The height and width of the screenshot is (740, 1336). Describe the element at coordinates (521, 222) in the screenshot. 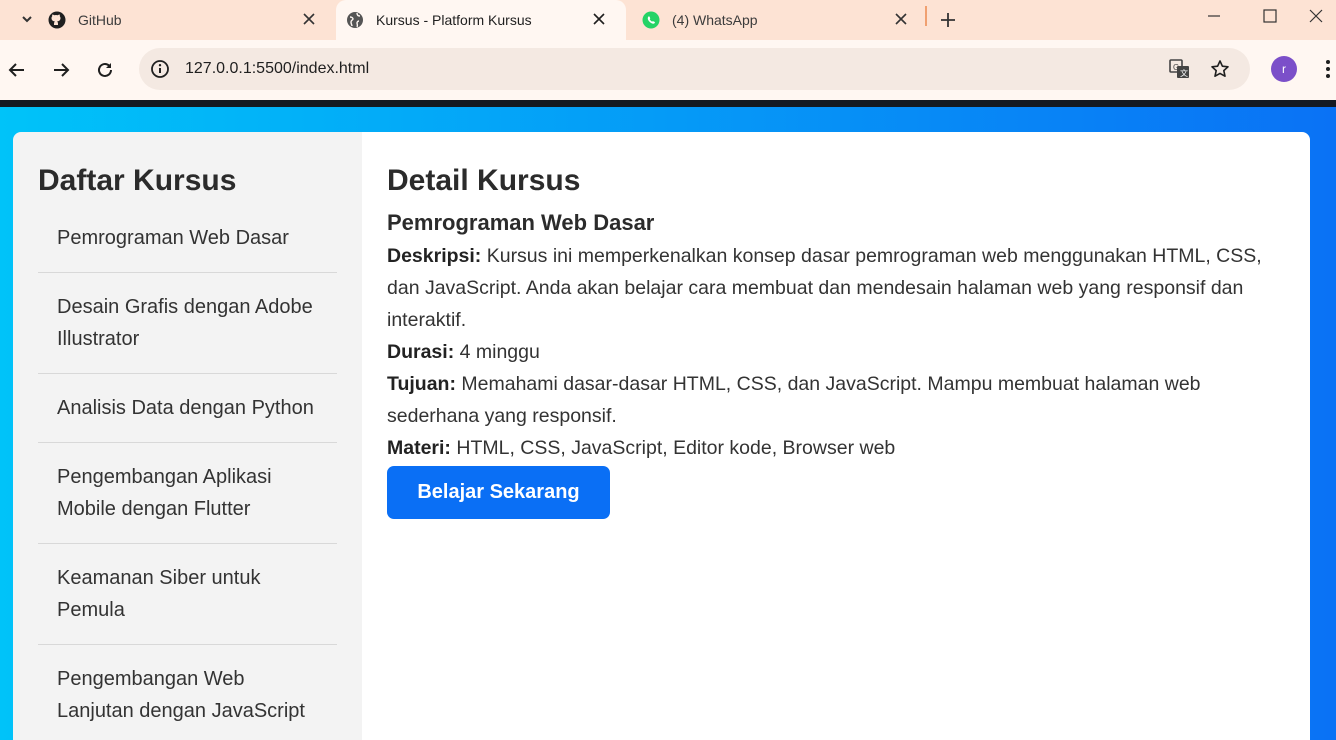

I see `course-title: Pemrograman Web Dasar` at that location.